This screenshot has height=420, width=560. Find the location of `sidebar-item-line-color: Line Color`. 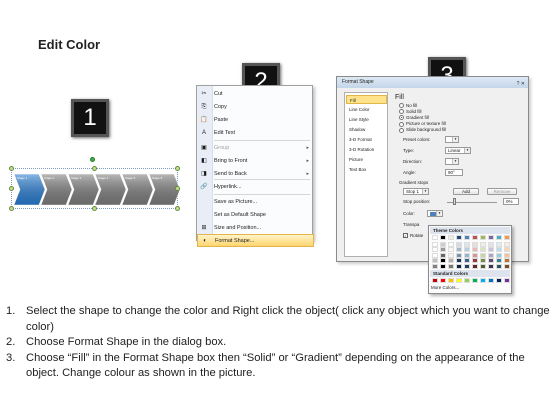

sidebar-item-line-color: Line Color is located at coordinates (366, 109).